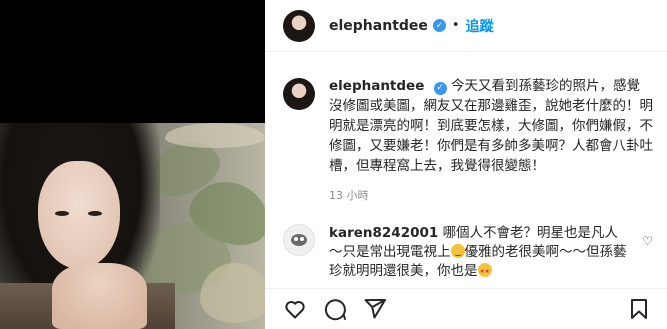 This screenshot has width=667, height=329. Describe the element at coordinates (299, 94) in the screenshot. I see `caption-avatar` at that location.